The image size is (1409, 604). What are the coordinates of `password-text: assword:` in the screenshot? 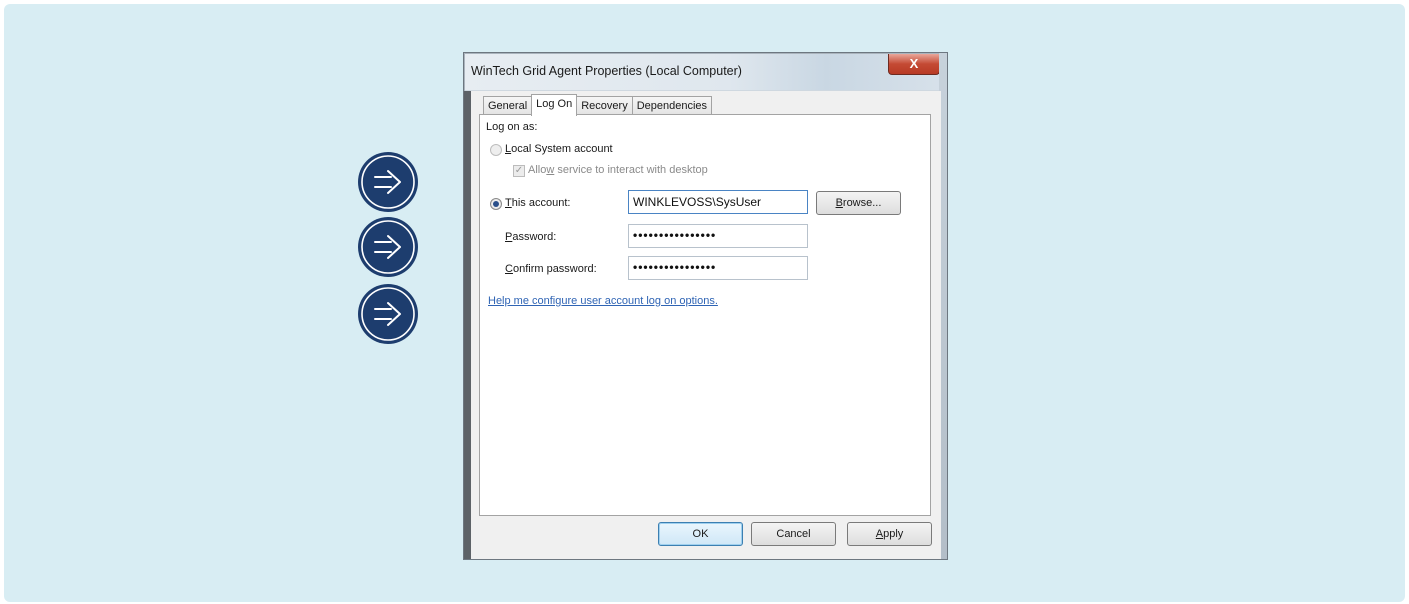 It's located at (534, 237).